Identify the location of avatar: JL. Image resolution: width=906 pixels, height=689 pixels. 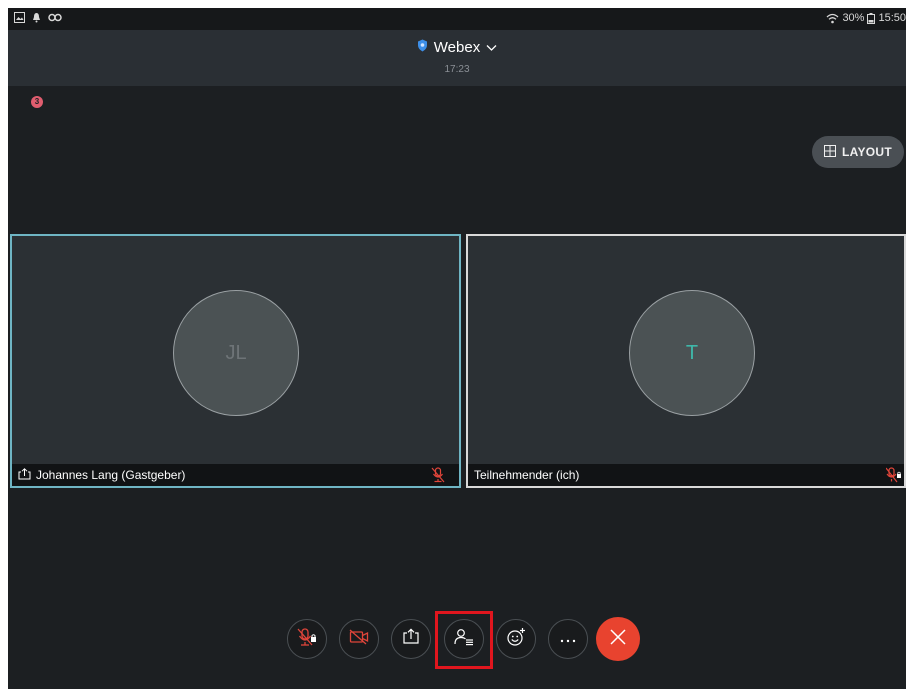
(236, 353).